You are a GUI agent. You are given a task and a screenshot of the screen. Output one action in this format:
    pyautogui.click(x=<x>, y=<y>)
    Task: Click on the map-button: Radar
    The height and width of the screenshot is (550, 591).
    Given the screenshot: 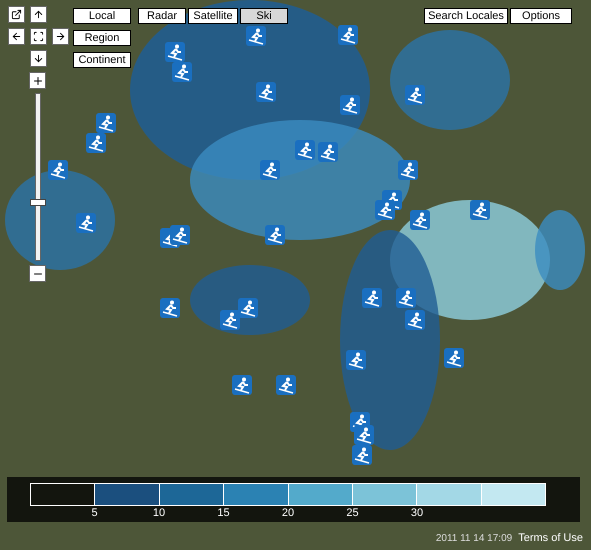 What is the action you would take?
    pyautogui.click(x=162, y=16)
    